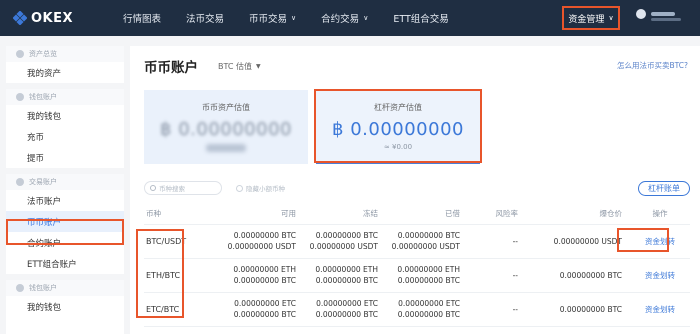 This screenshot has height=334, width=700. What do you see at coordinates (578, 241) in the screenshot?
I see `liq-price-cell: 0.00000000 USDT` at bounding box center [578, 241].